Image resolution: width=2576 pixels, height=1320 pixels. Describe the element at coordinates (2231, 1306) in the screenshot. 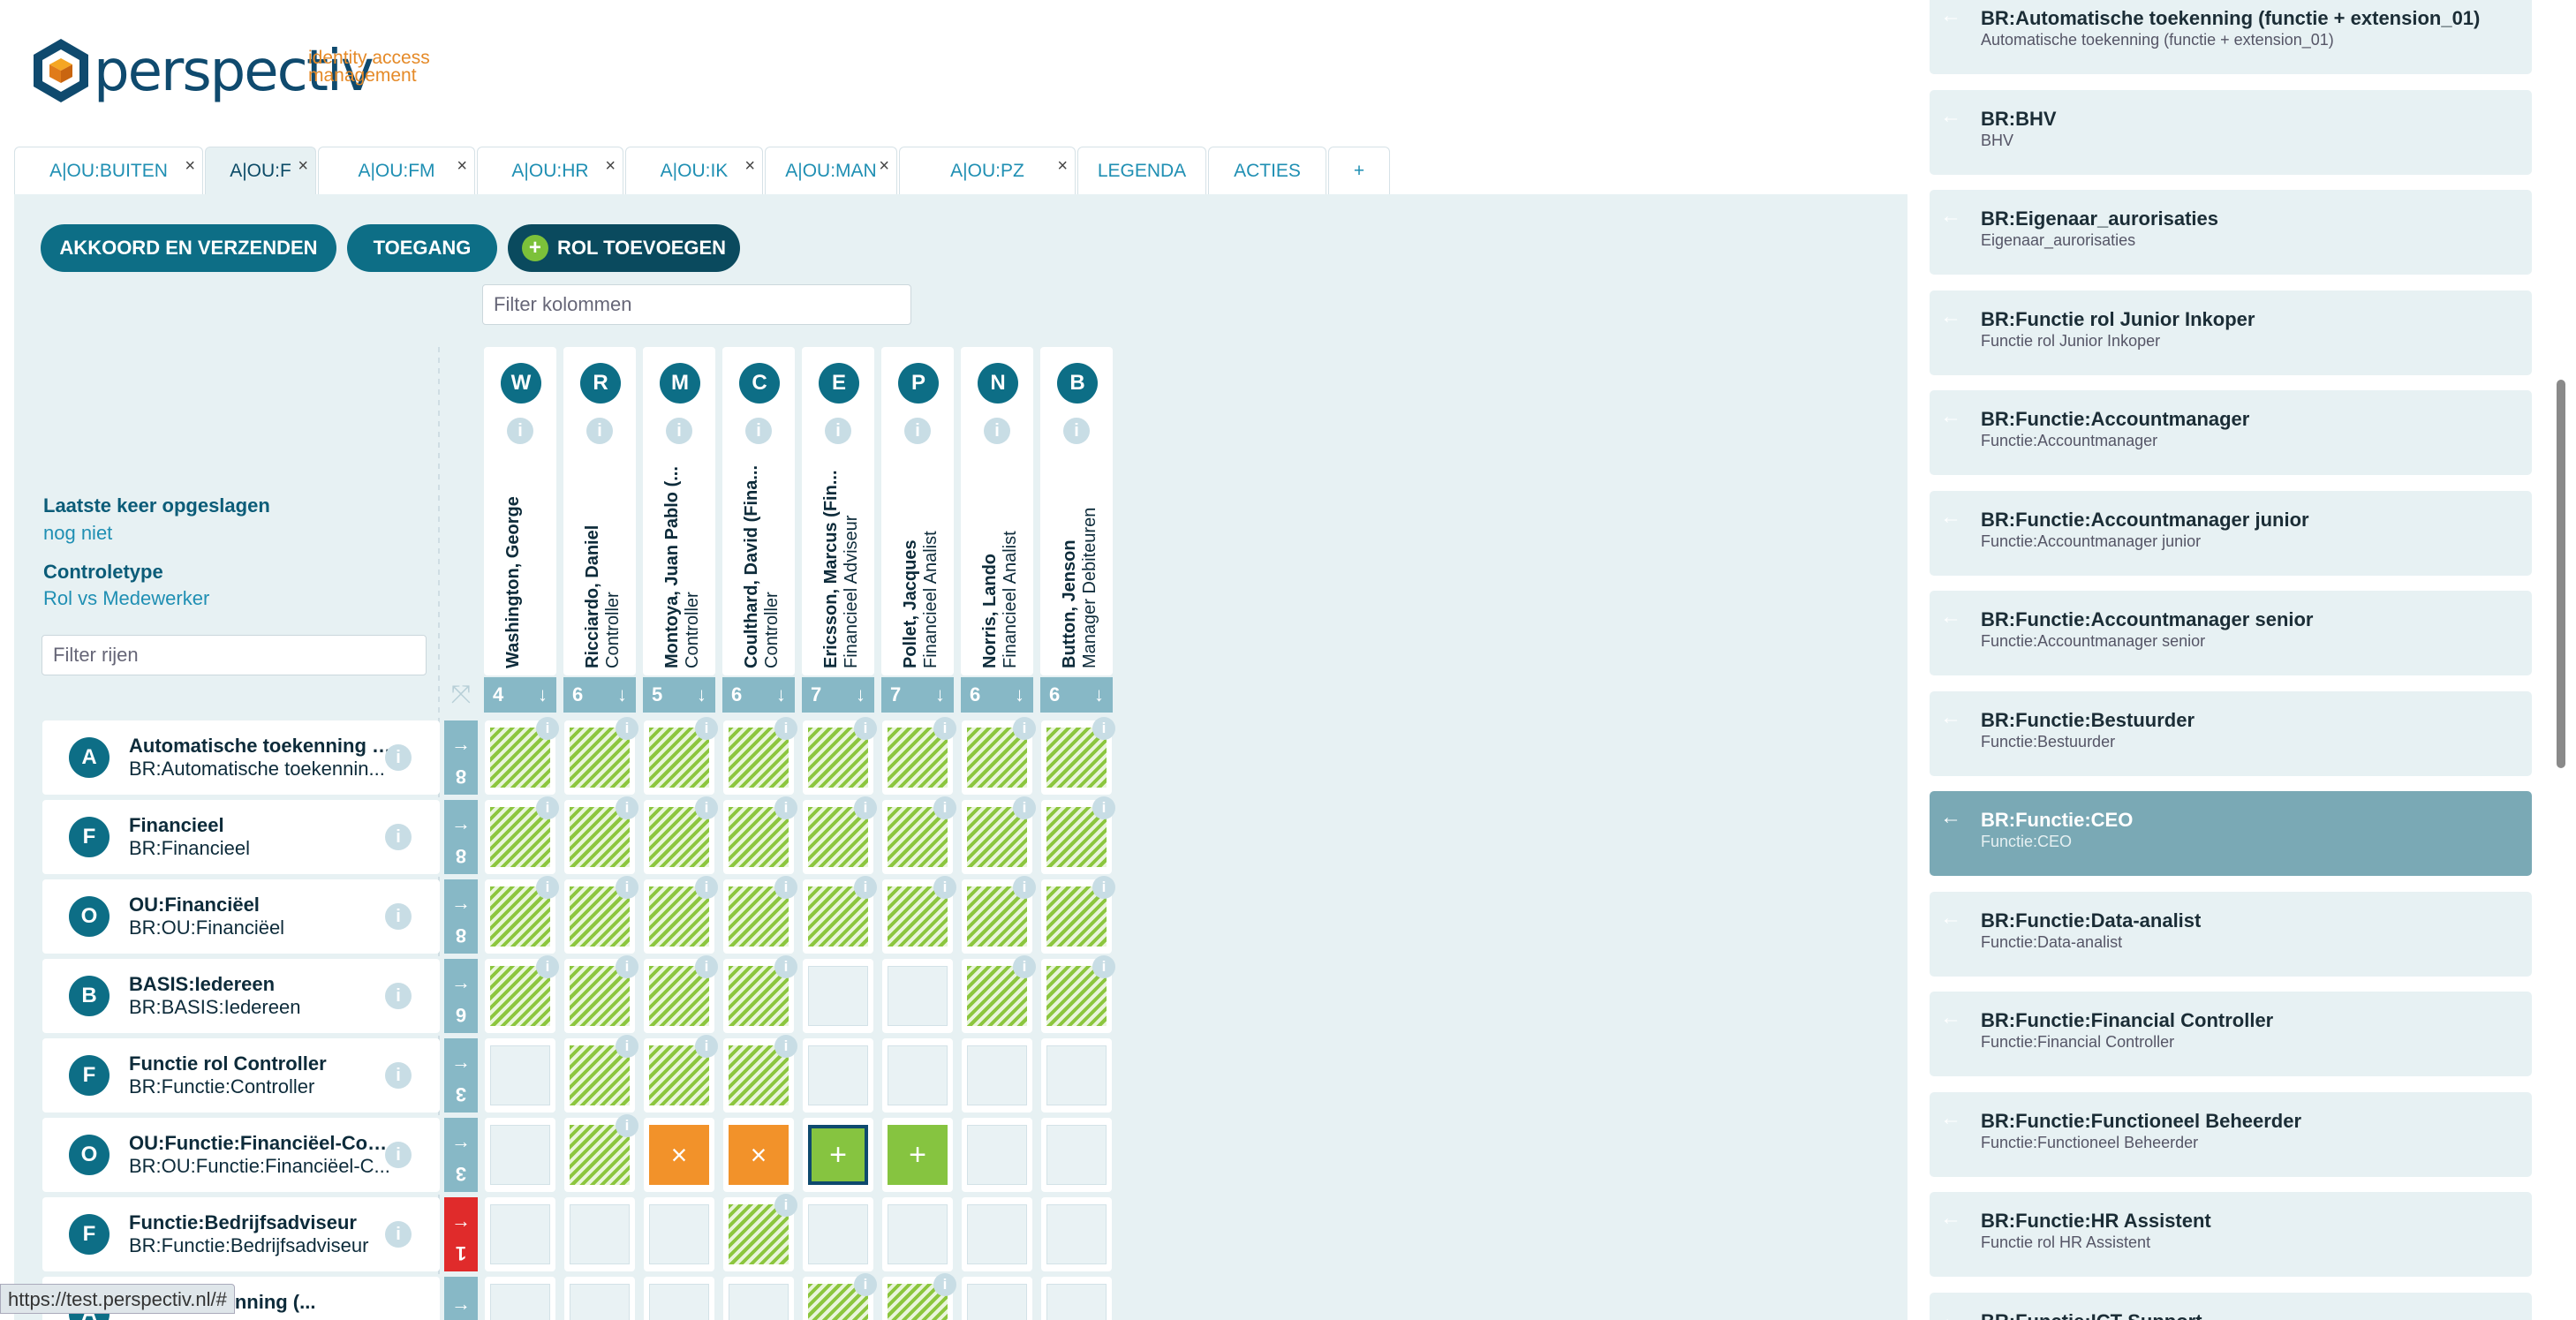

I see `role-list-item: ← BR:Functie:ICT Support` at that location.